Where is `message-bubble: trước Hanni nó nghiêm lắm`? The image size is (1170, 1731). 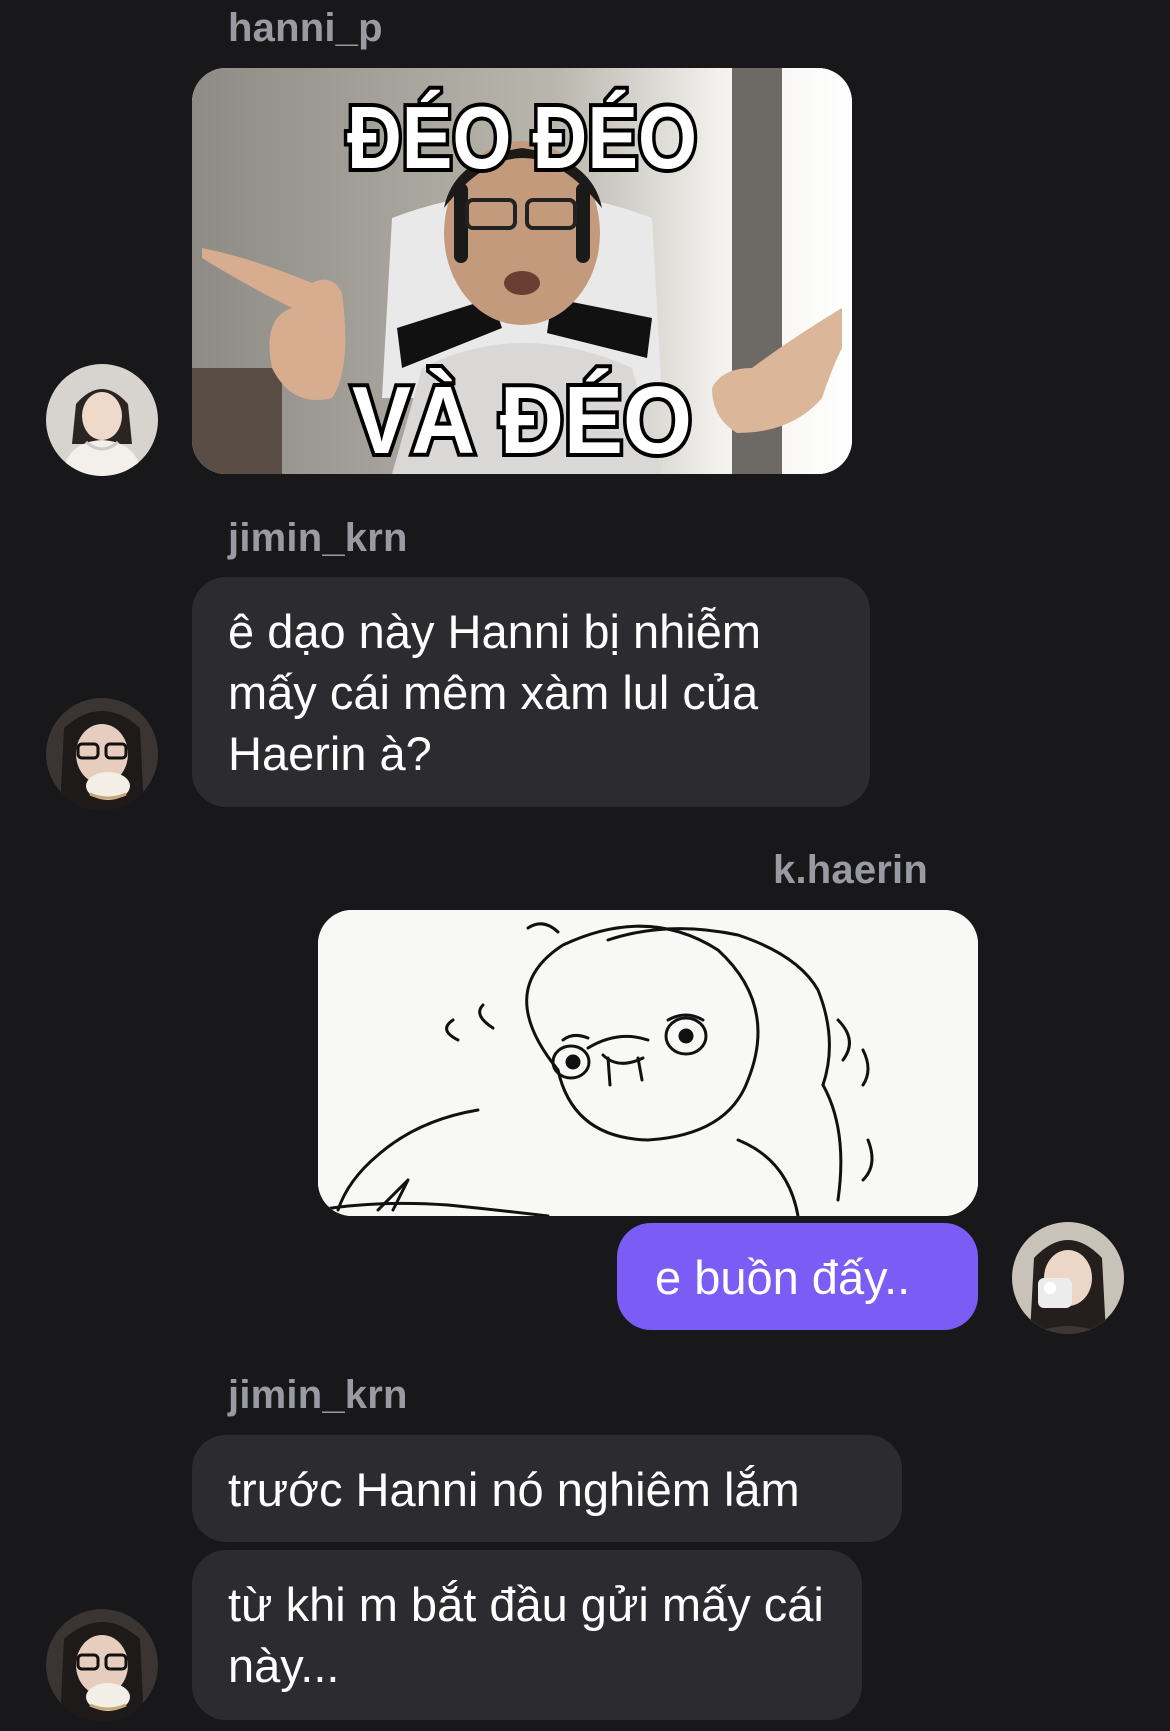
message-bubble: trước Hanni nó nghiêm lắm is located at coordinates (547, 1488).